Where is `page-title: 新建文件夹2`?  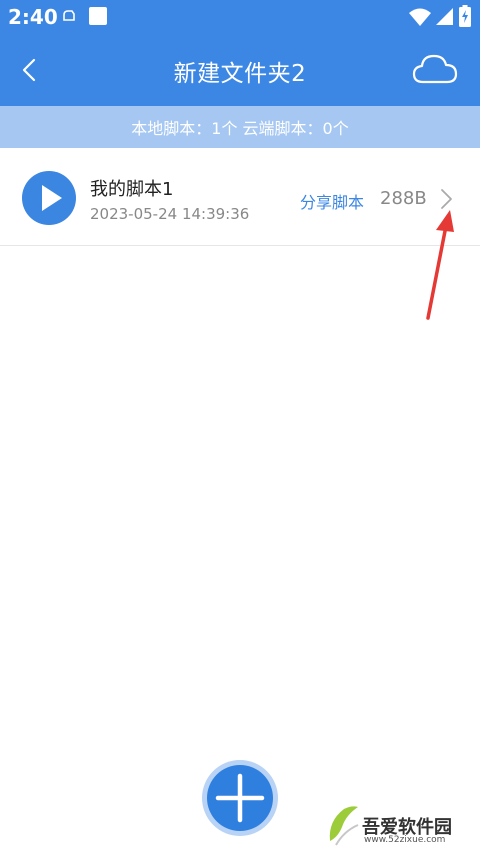 page-title: 新建文件夹2 is located at coordinates (240, 74).